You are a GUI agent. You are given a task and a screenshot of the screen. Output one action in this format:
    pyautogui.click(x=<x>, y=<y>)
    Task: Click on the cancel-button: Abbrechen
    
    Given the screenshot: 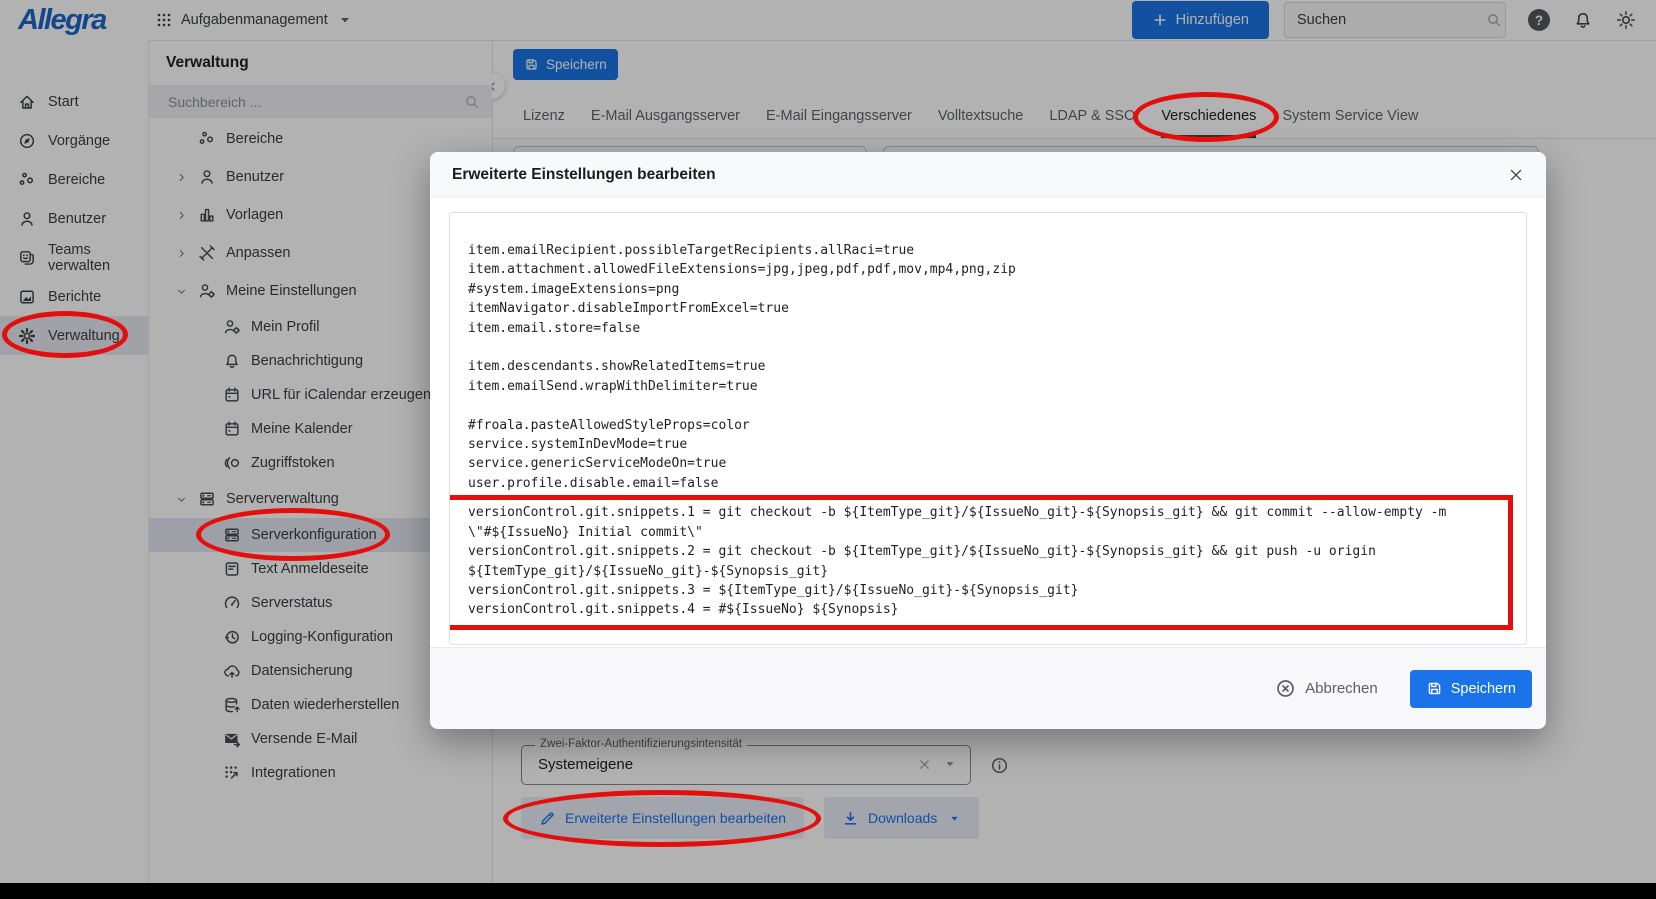 What is the action you would take?
    pyautogui.click(x=1326, y=688)
    